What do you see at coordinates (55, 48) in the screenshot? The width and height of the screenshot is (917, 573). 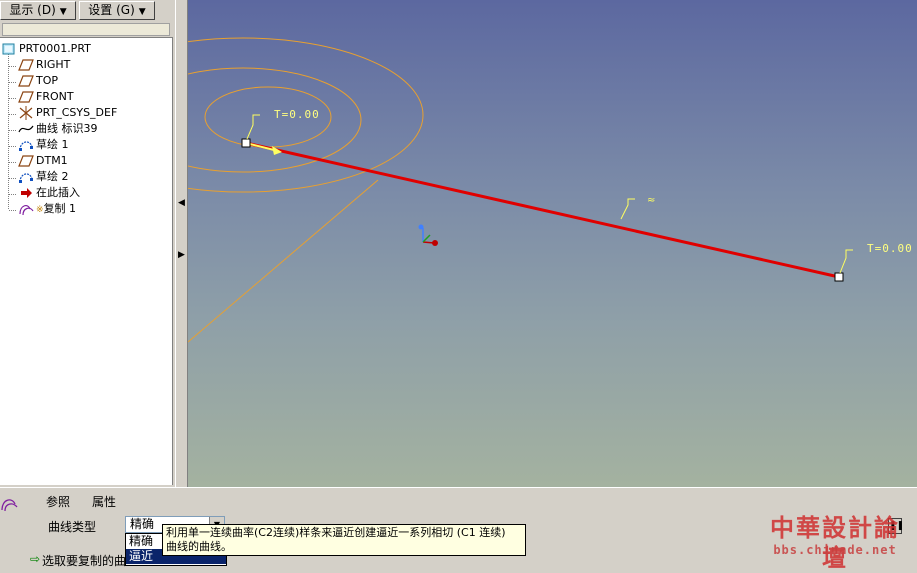 I see `tree-item-label: PRT0001.PRT` at bounding box center [55, 48].